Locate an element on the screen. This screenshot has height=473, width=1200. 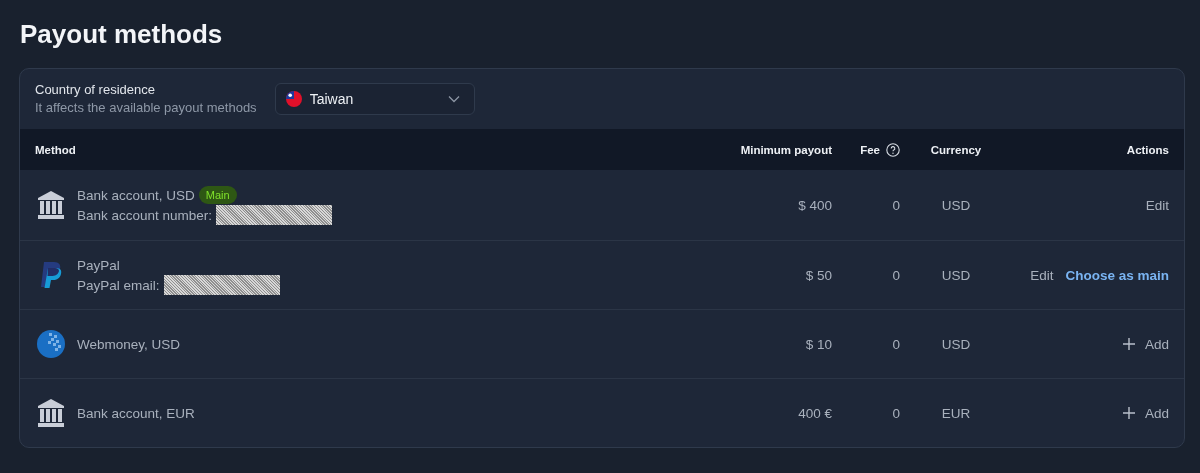
method-name: Webmoney, USD is located at coordinates (129, 344).